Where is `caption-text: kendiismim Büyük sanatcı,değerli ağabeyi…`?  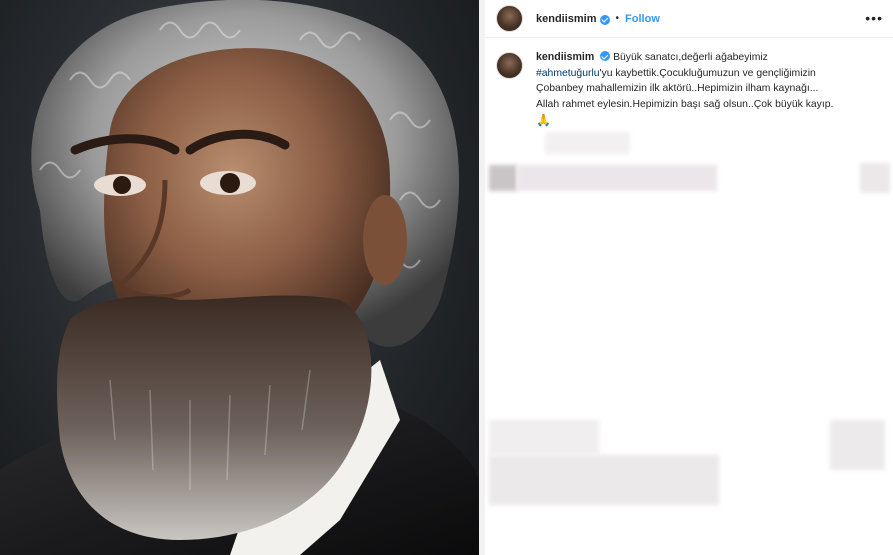
caption-text: kendiismim Büyük sanatcı,değerli ağabeyi… is located at coordinates (684, 89).